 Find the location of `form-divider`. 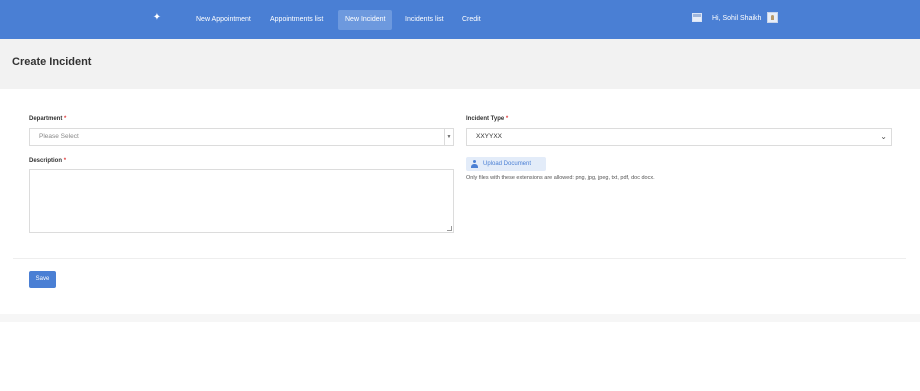

form-divider is located at coordinates (459, 258).